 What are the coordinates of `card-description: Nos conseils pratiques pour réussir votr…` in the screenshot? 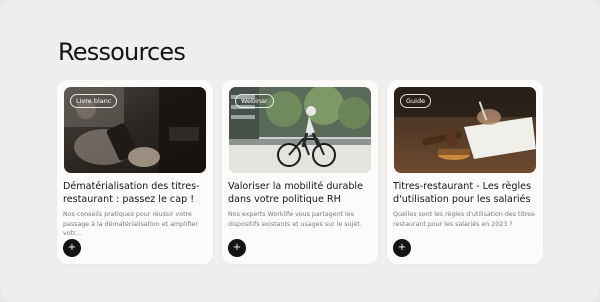 It's located at (130, 224).